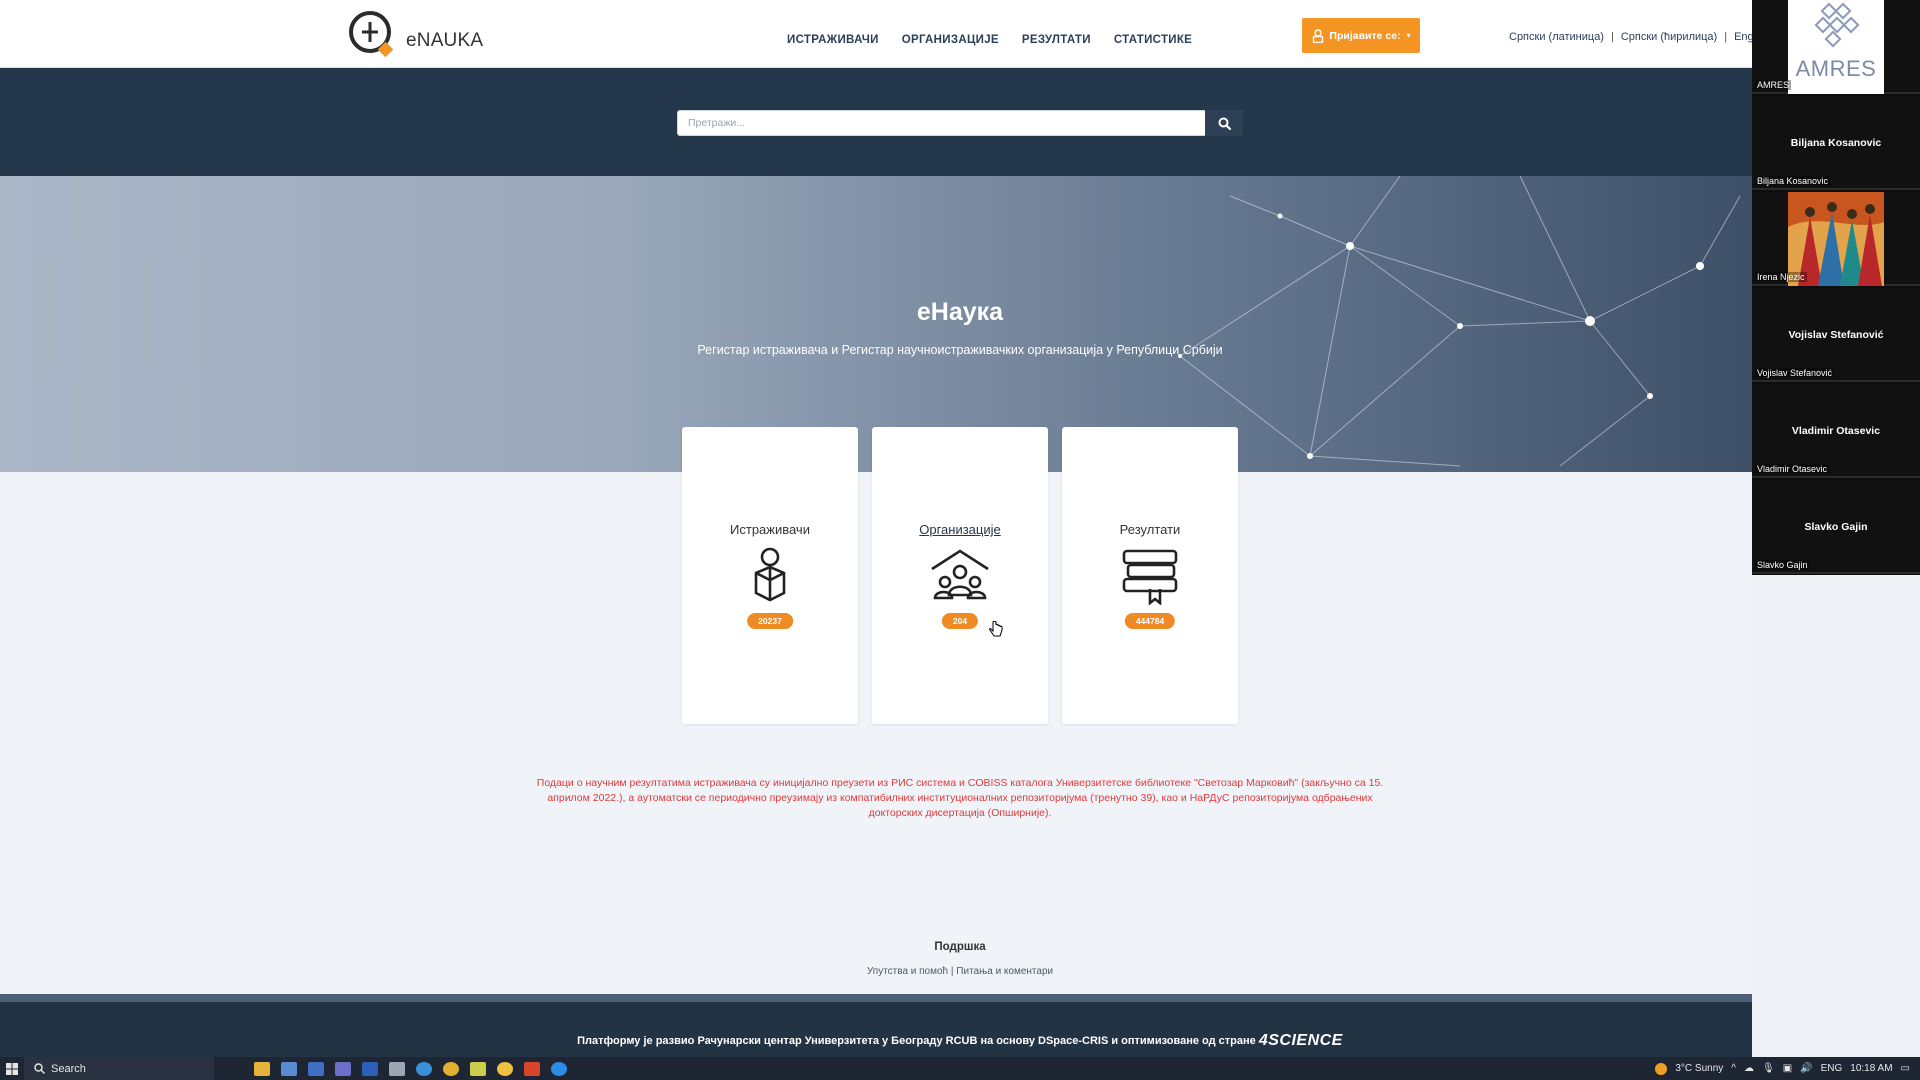 This screenshot has width=1920, height=1080. I want to click on site-logo: eNAUKA, so click(415, 34).